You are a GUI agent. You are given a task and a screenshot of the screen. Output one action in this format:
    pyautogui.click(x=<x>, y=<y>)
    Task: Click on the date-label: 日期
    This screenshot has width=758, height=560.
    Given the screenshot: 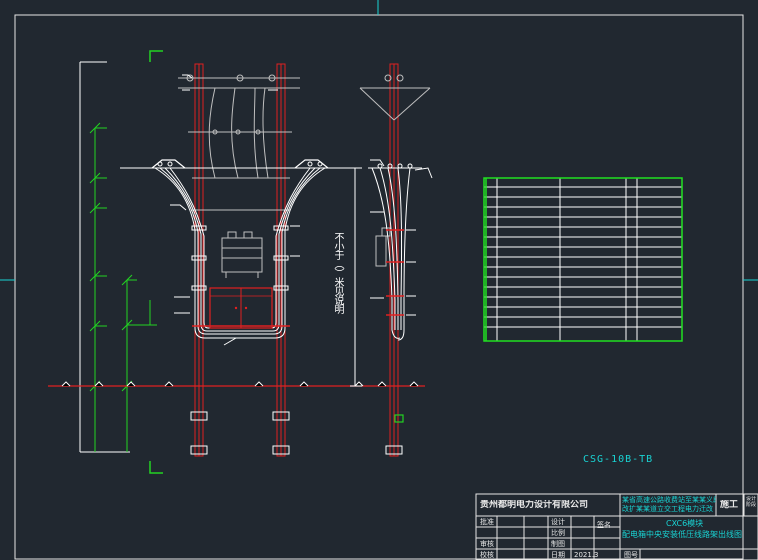 What is the action you would take?
    pyautogui.click(x=558, y=555)
    